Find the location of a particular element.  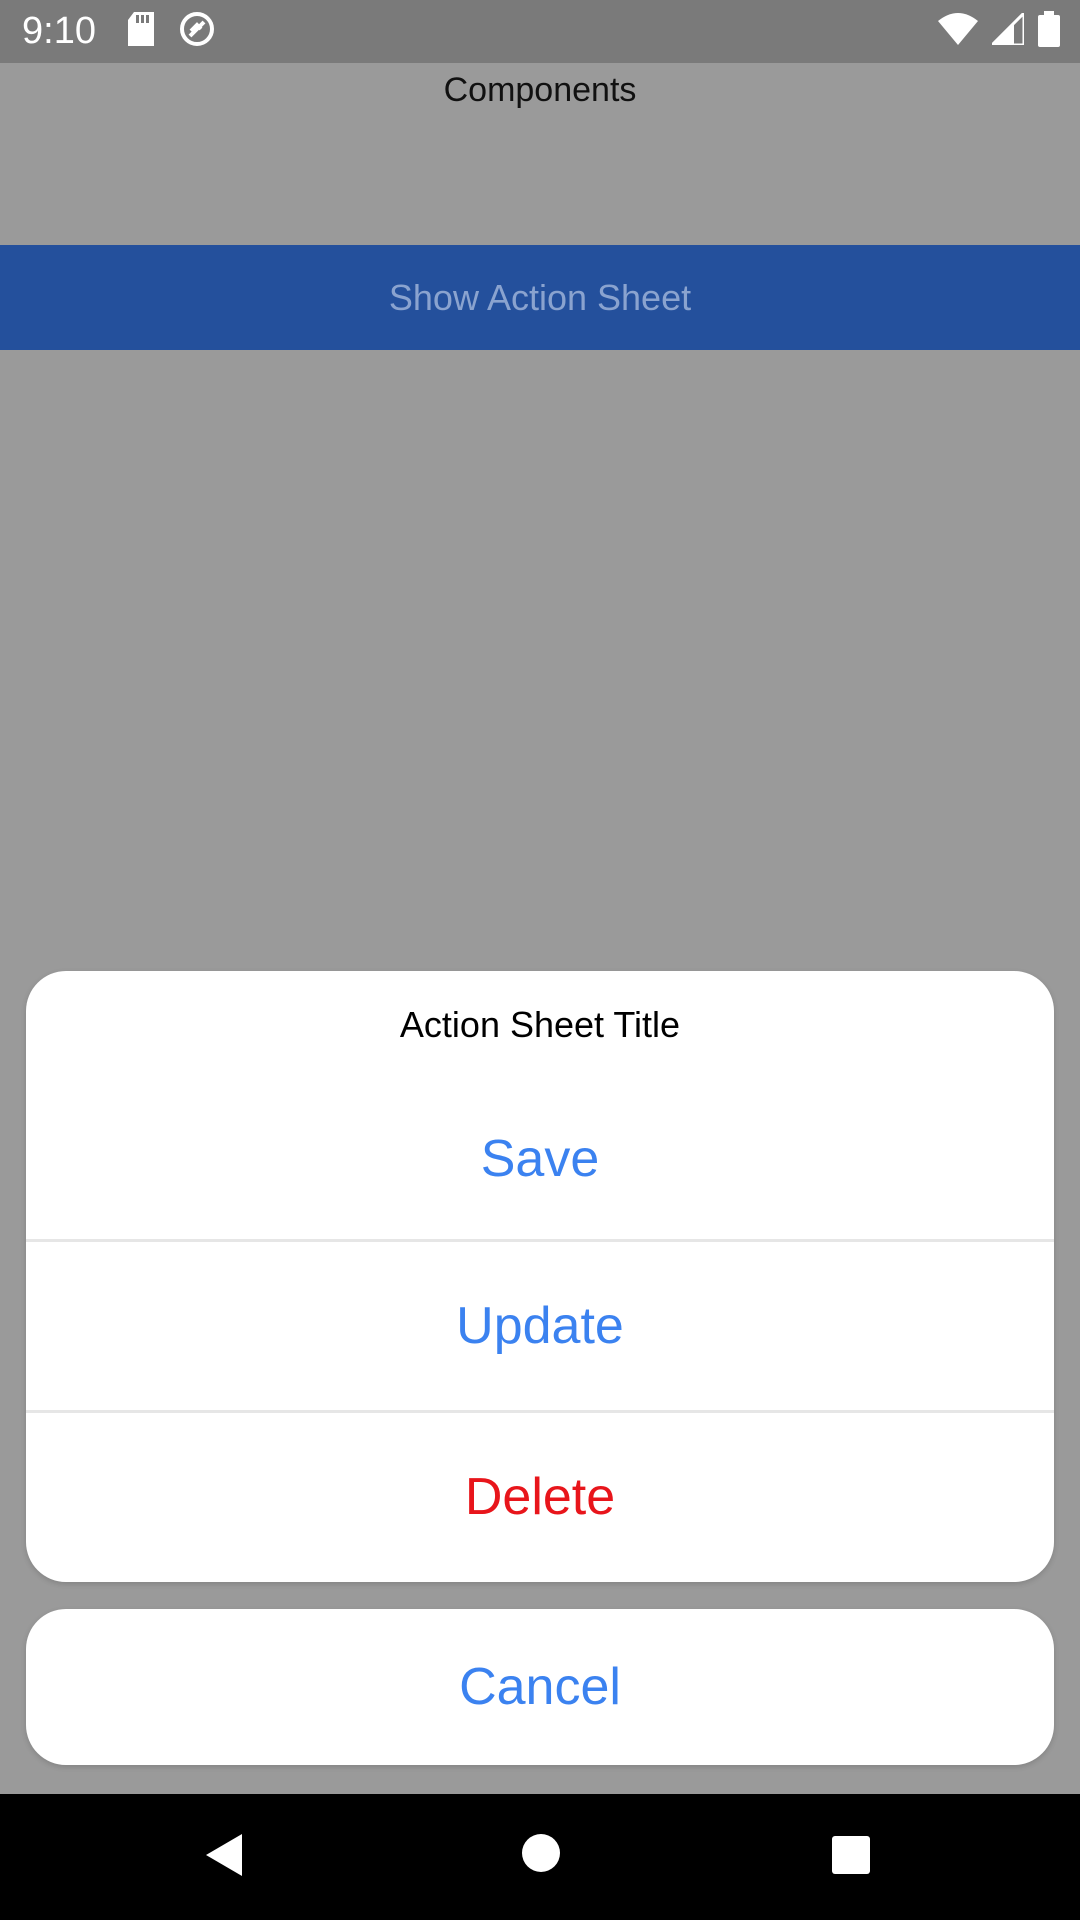

navigation-bar is located at coordinates (540, 1857).